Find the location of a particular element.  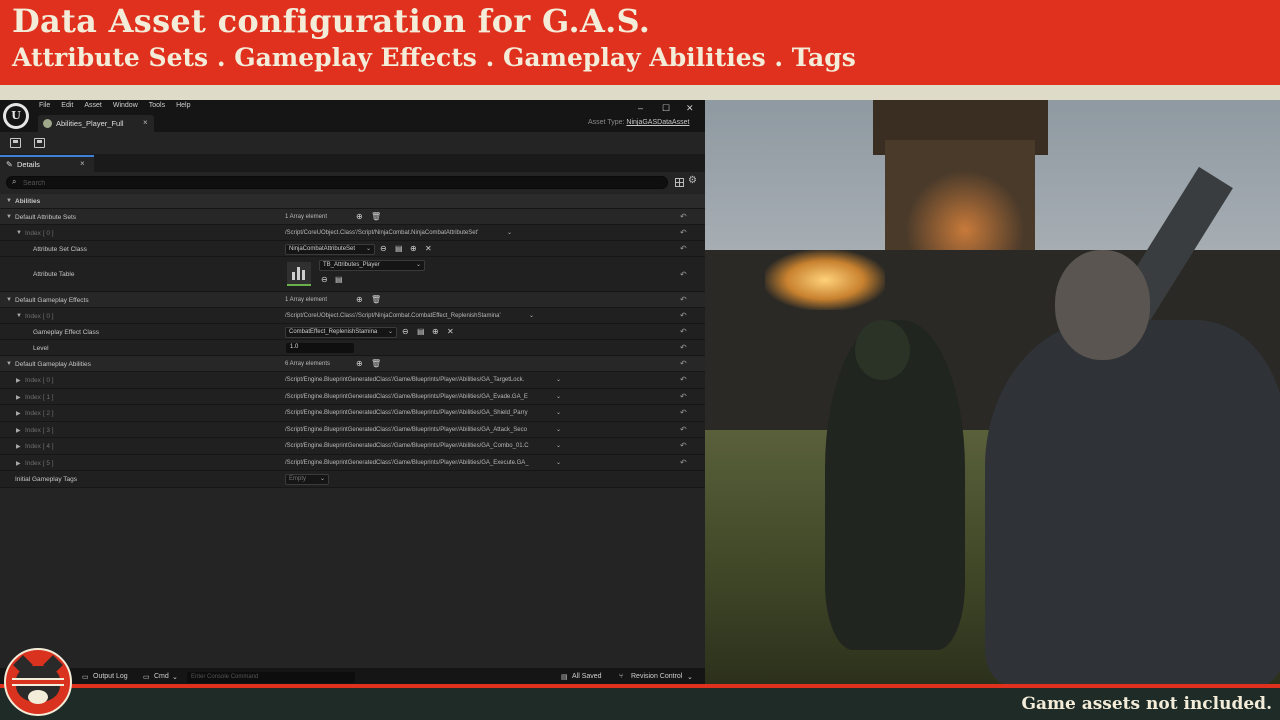

browse-asset-icon is located at coordinates (39, 143).